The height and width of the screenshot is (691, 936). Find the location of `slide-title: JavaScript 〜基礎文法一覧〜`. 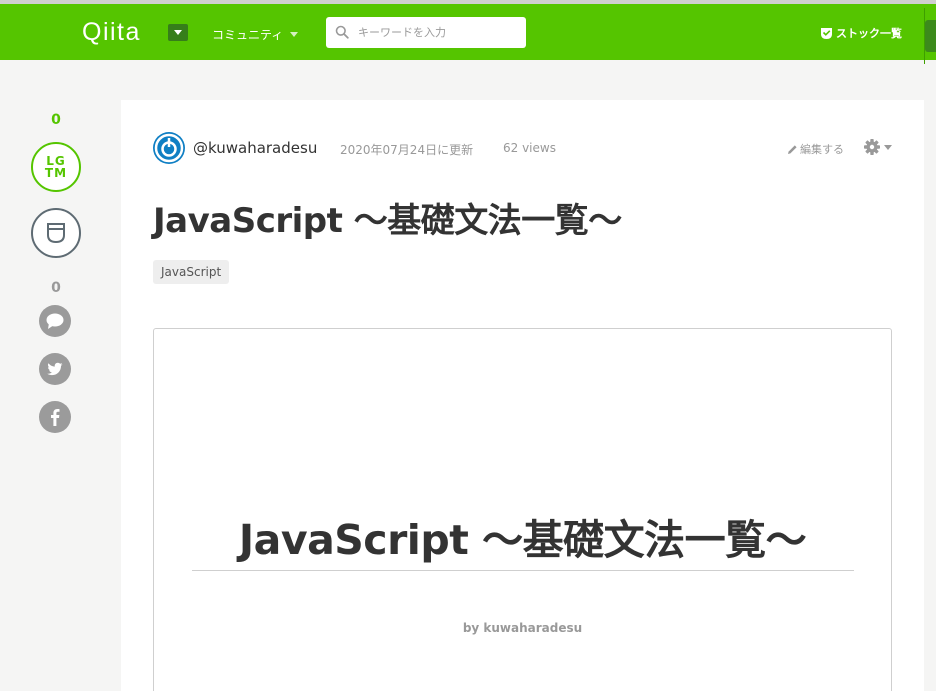

slide-title: JavaScript 〜基礎文法一覧〜 is located at coordinates (522, 540).